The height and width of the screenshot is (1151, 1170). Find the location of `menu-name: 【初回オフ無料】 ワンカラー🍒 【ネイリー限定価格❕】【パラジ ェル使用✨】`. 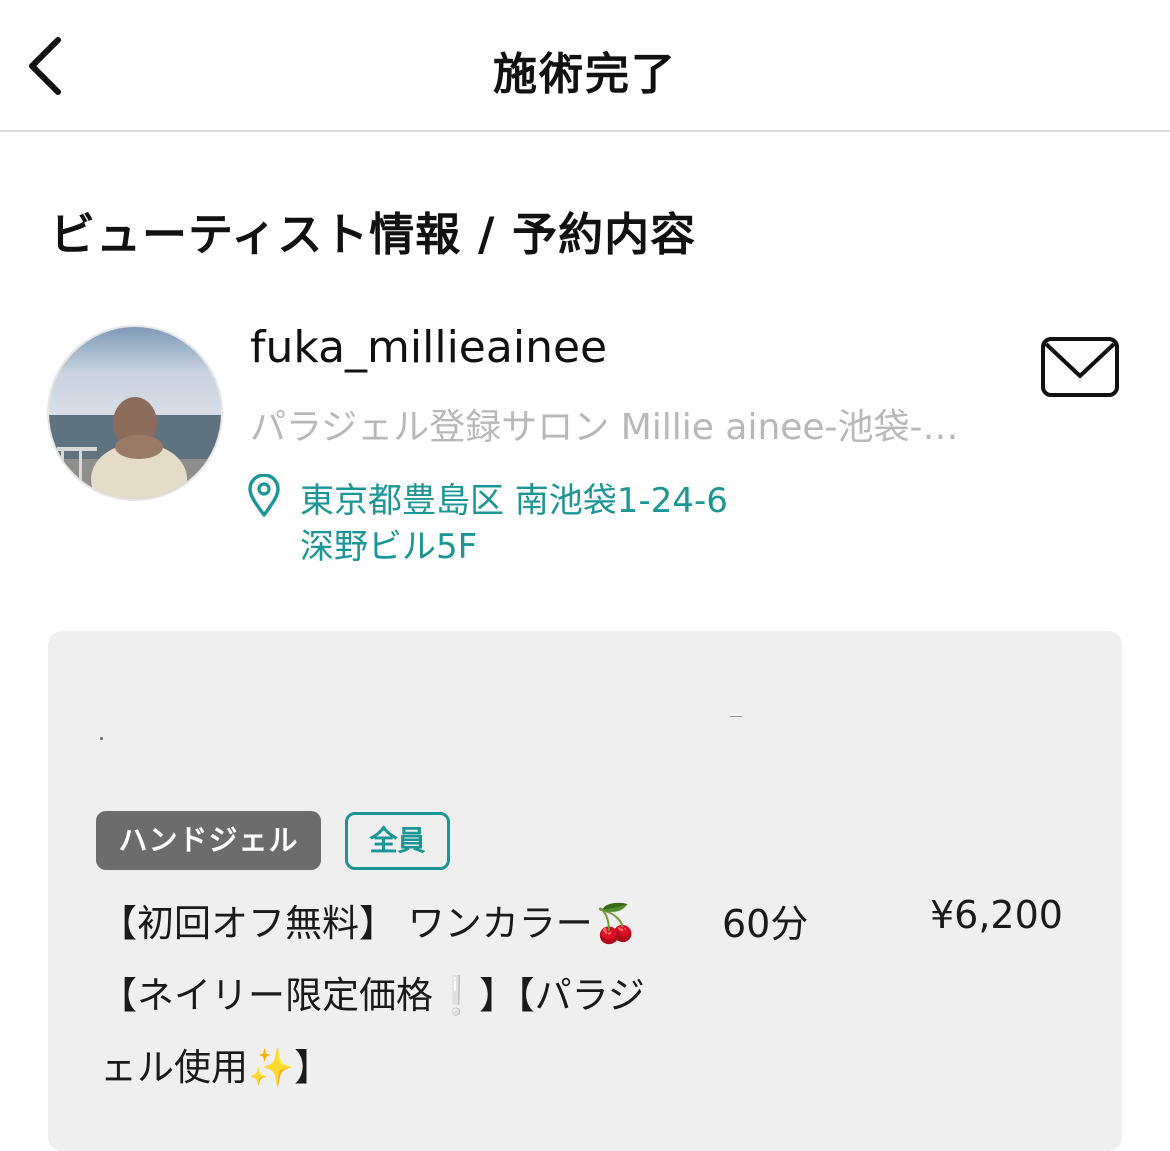

menu-name: 【初回オフ無料】 ワンカラー🍒 【ネイリー限定価格❕】【パラジ ェル使用✨】 is located at coordinates (390, 996).